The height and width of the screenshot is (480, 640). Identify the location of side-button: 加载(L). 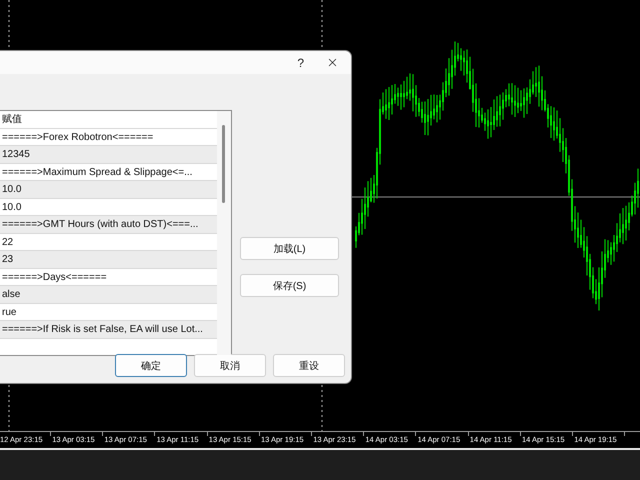
(289, 248).